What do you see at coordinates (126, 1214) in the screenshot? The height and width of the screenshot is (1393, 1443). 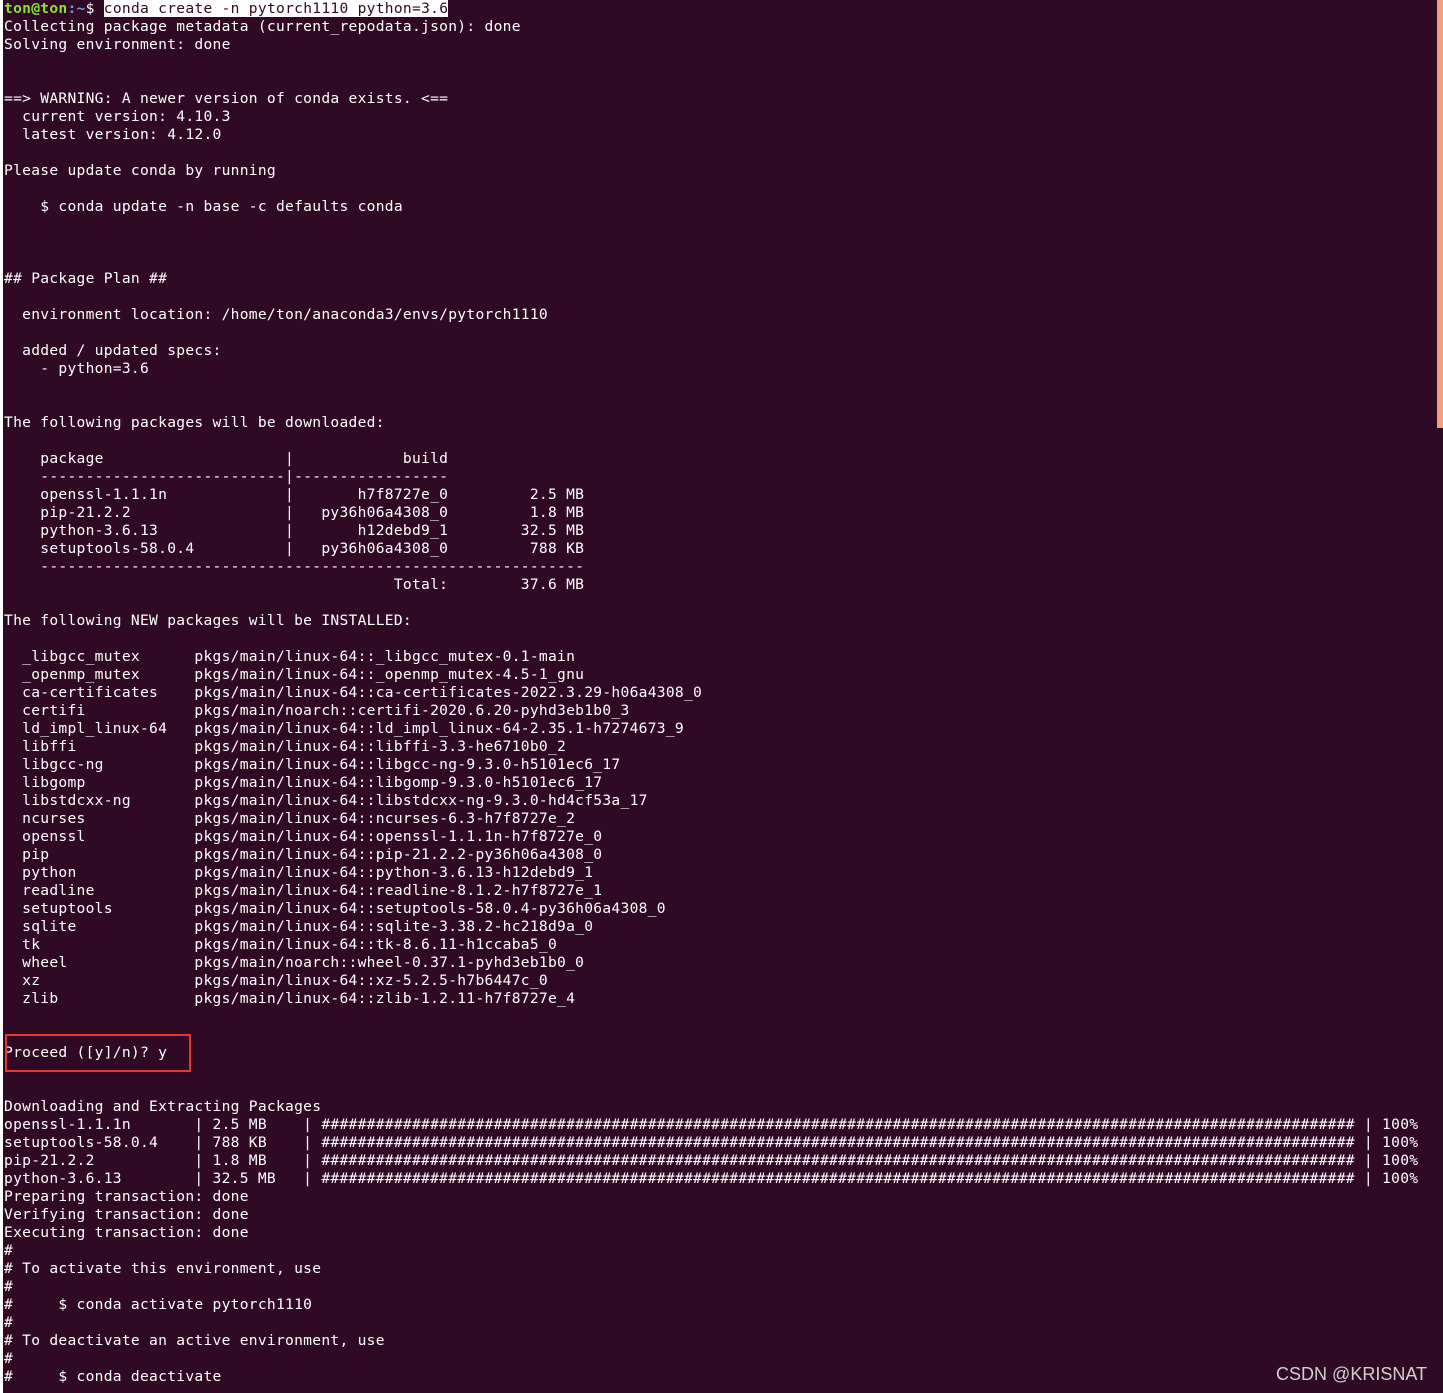 I see `output-line: Verifying transaction: done` at bounding box center [126, 1214].